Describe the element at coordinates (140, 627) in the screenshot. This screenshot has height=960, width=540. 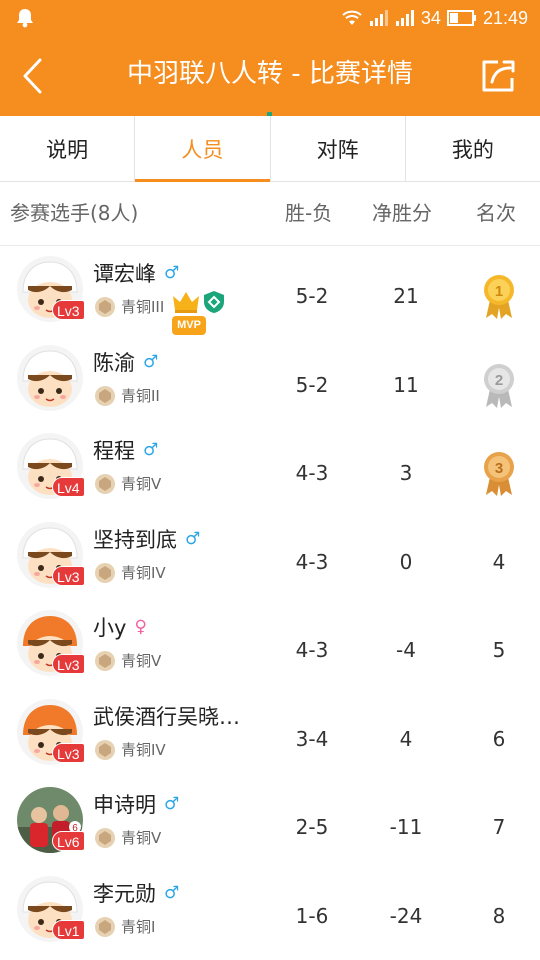
I see `female-icon: ♀` at that location.